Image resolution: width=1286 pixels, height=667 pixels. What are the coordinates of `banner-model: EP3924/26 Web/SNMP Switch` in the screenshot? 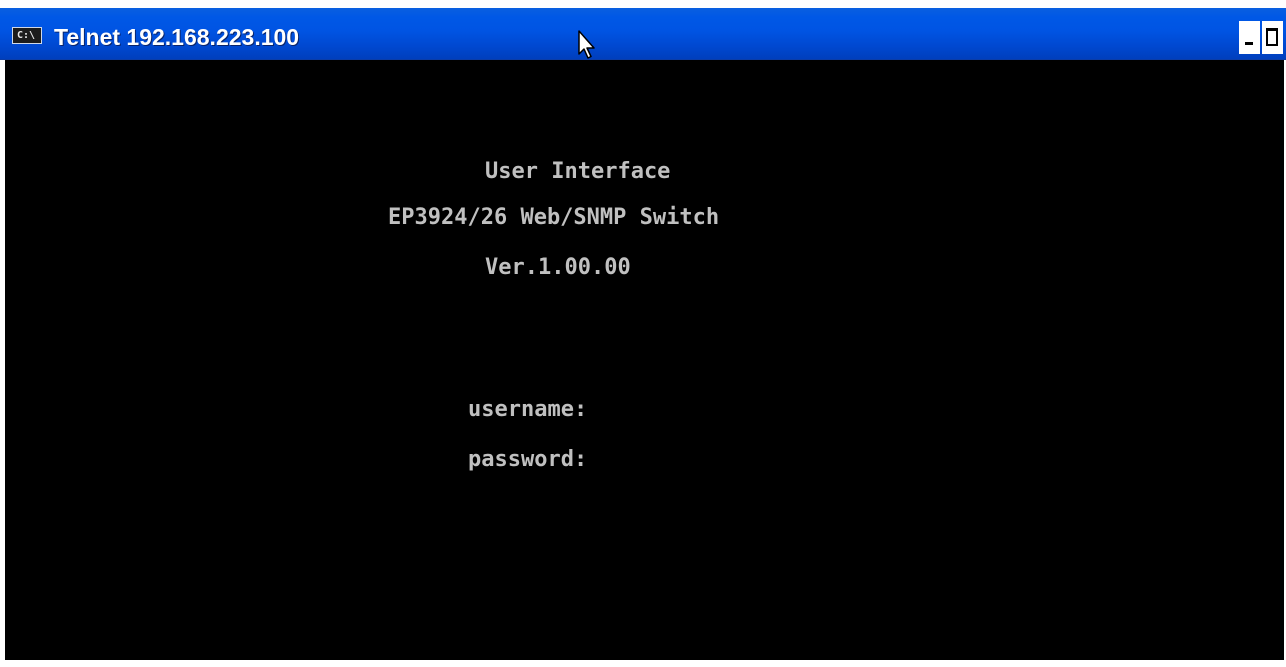 It's located at (554, 217).